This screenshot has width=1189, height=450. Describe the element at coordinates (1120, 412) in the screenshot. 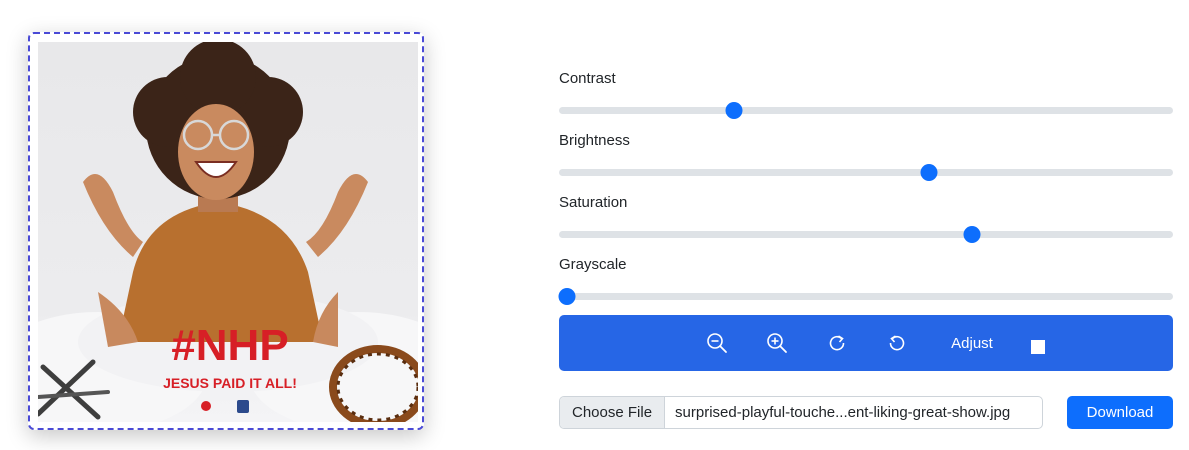

I see `download-button: Download` at that location.